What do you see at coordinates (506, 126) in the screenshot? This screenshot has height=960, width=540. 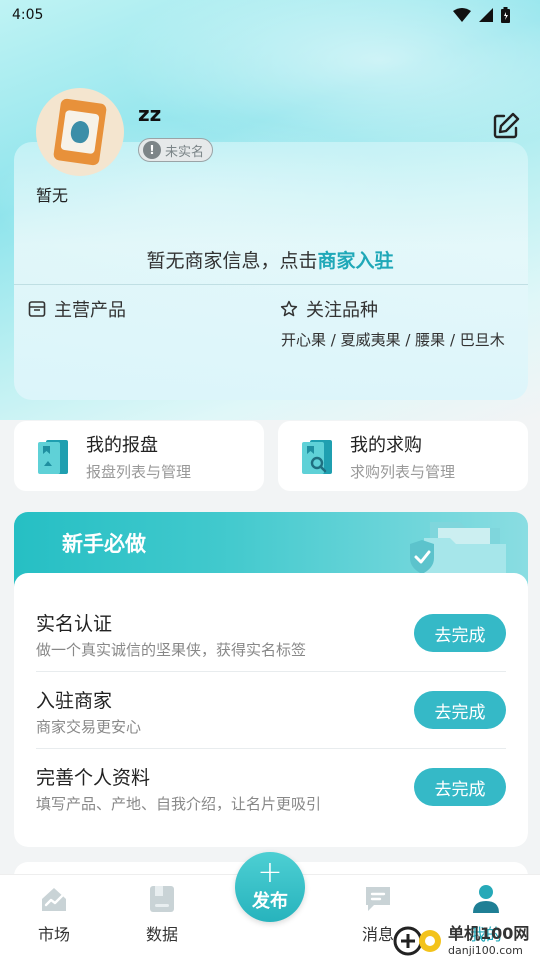 I see `edit-icon` at bounding box center [506, 126].